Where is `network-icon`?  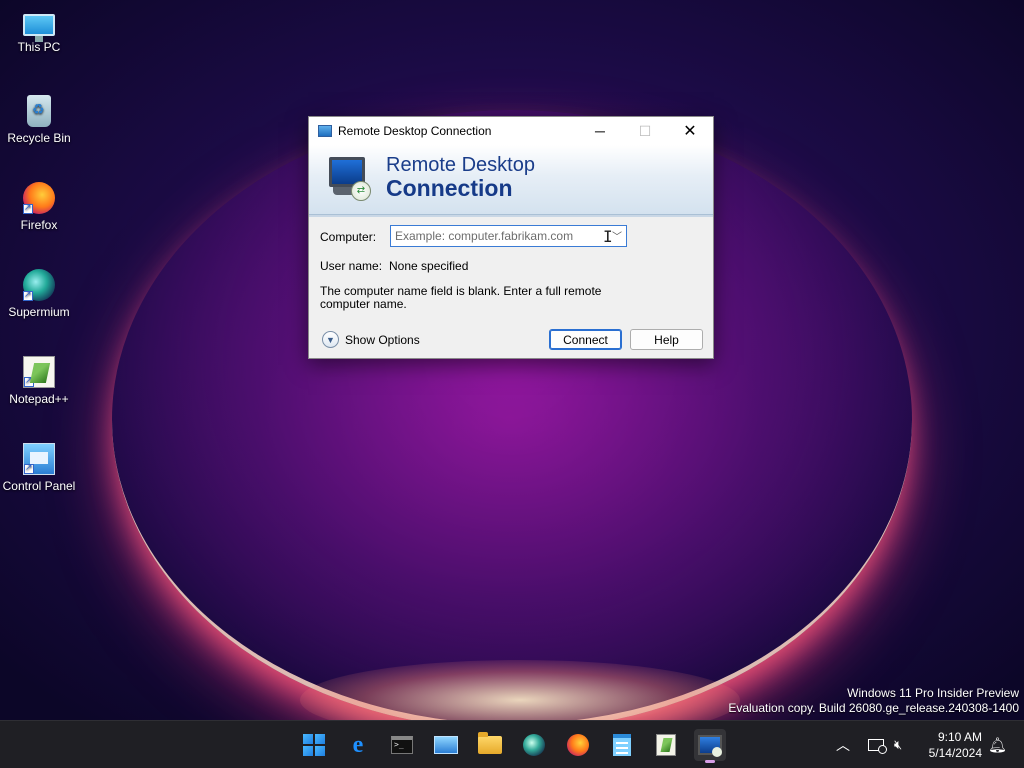 network-icon is located at coordinates (877, 746).